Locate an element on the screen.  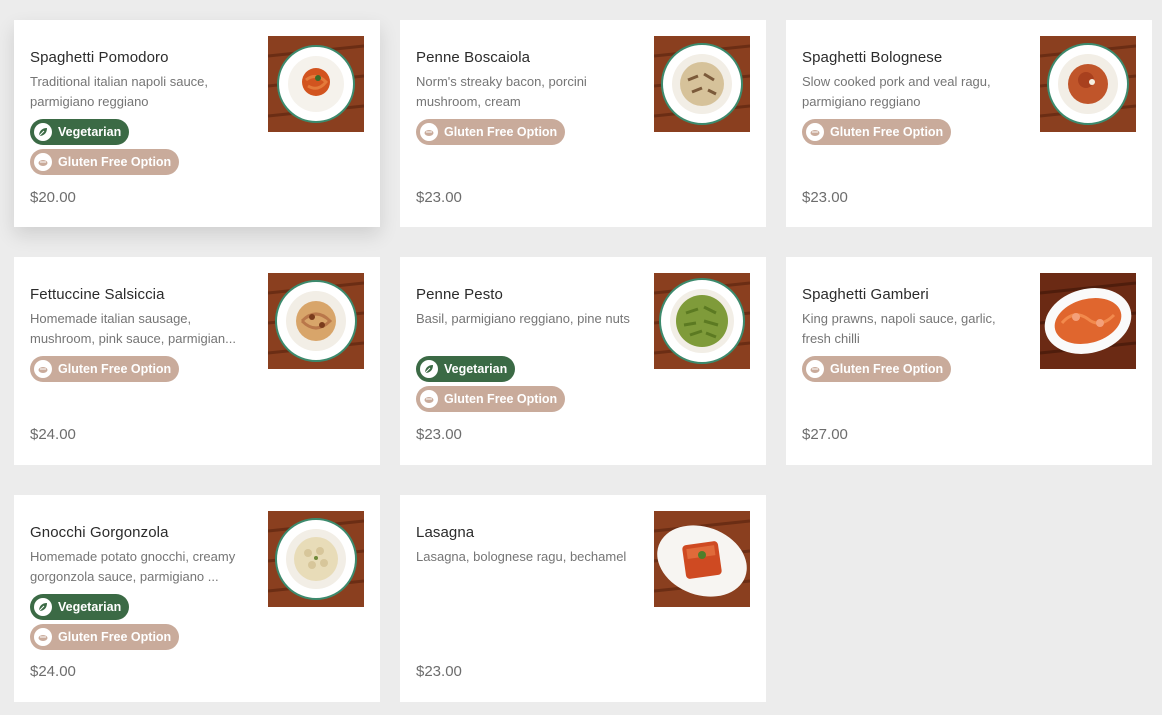
item-name: Gnocchi Gorgonzola is located at coordinates (99, 532).